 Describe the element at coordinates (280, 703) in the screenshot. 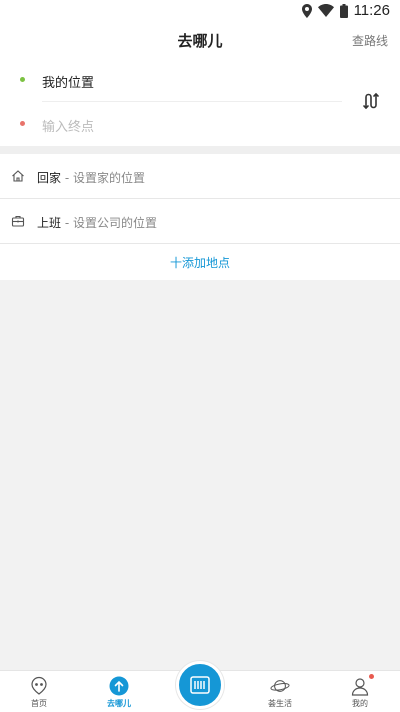

I see `tab-life-label: 荟生活` at that location.